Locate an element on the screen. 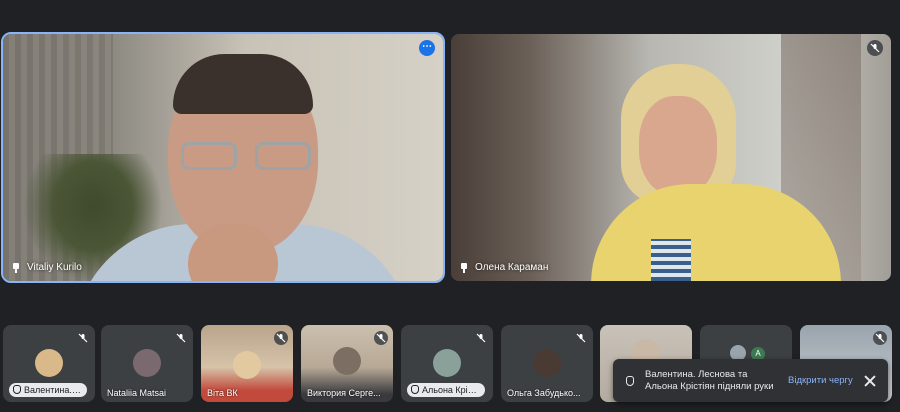 Image resolution: width=900 pixels, height=412 pixels. thumb-label: Альона Крістіян is located at coordinates (446, 390).